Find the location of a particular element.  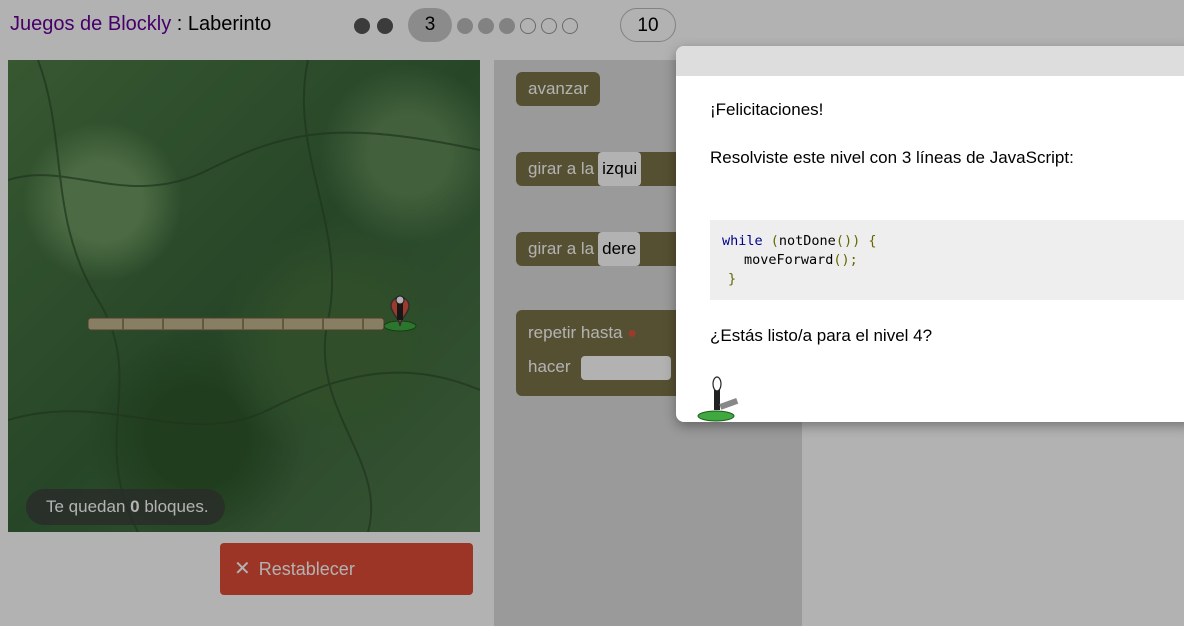

code-line-1: while (notDone()) { is located at coordinates (799, 241).